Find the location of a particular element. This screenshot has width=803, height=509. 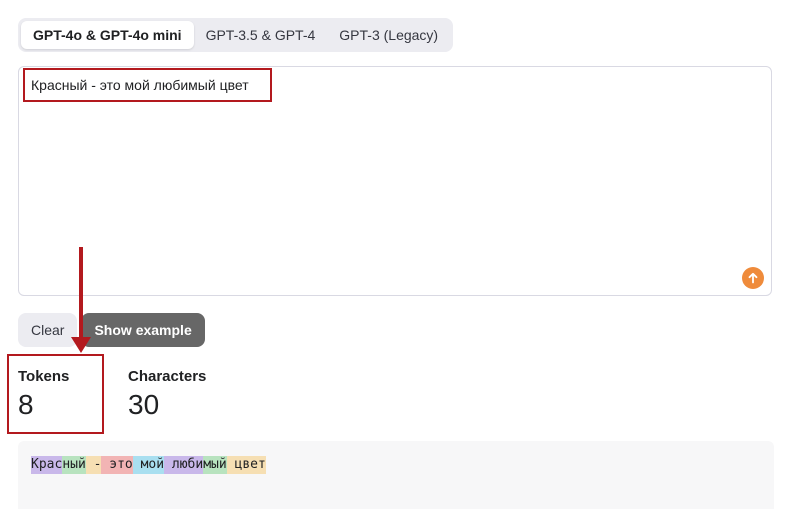

token-list: Крас ный - это мой люби мый цвет is located at coordinates (148, 465).